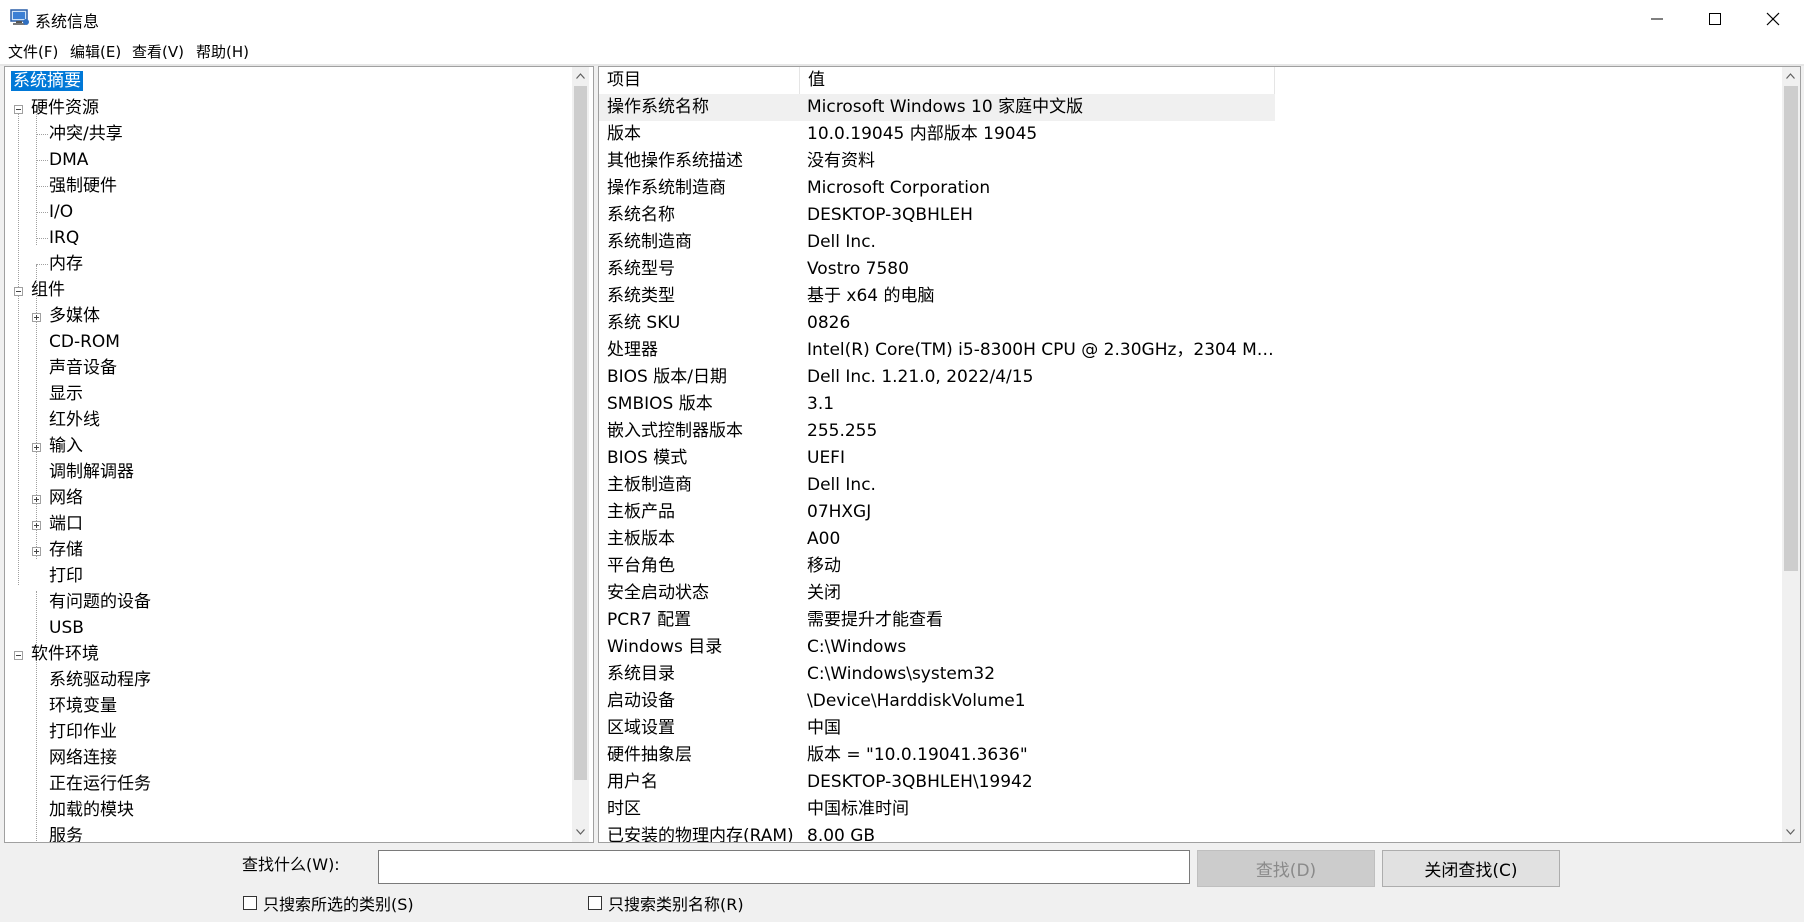  Describe the element at coordinates (100, 602) in the screenshot. I see `tree-item-problem-devices: 有问题的设备` at that location.